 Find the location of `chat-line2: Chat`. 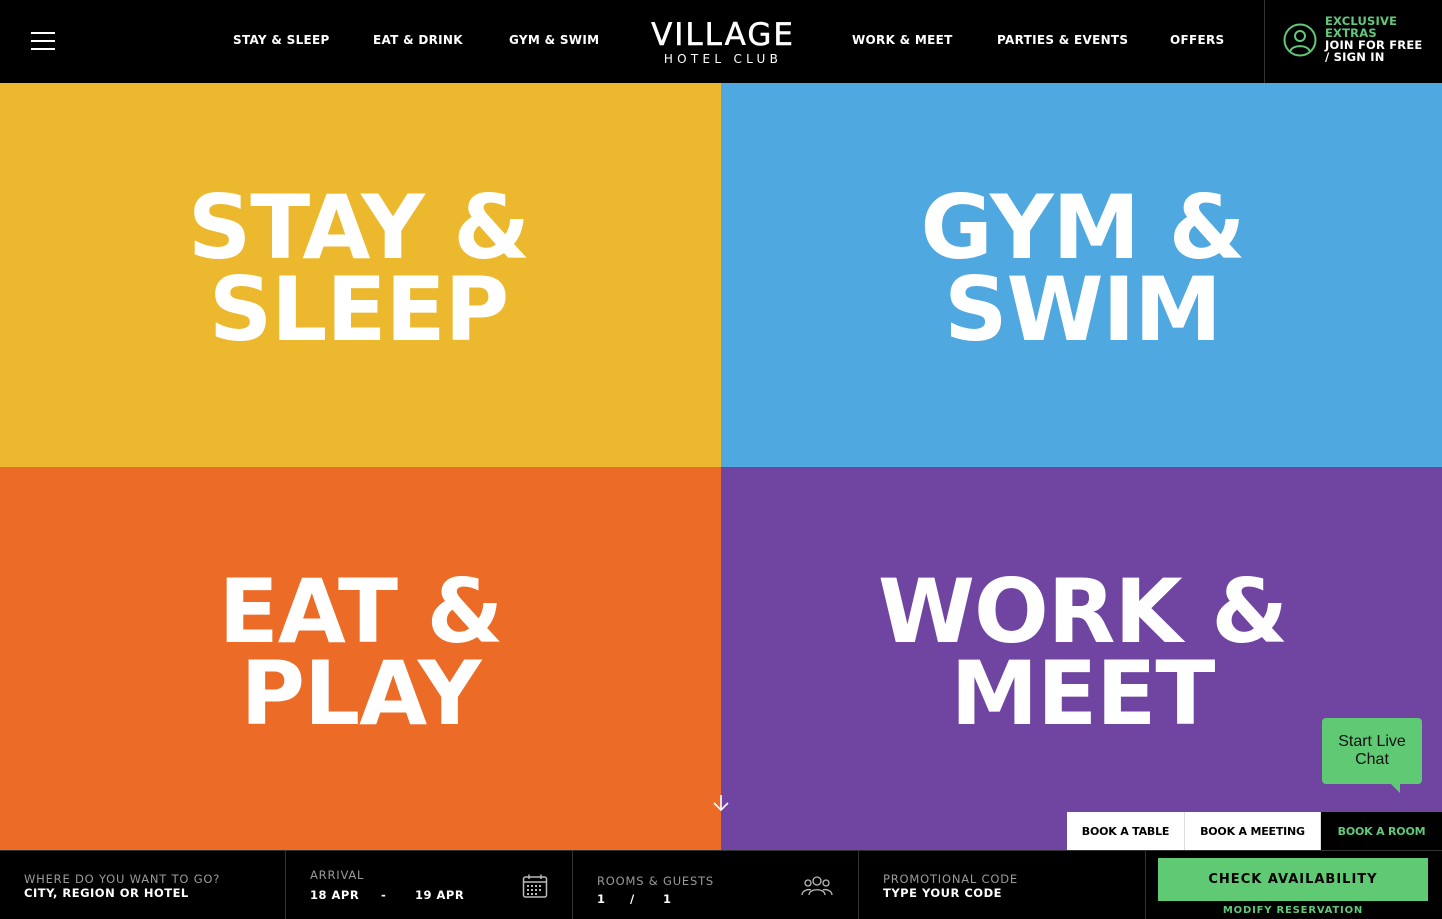

chat-line2: Chat is located at coordinates (1372, 759).